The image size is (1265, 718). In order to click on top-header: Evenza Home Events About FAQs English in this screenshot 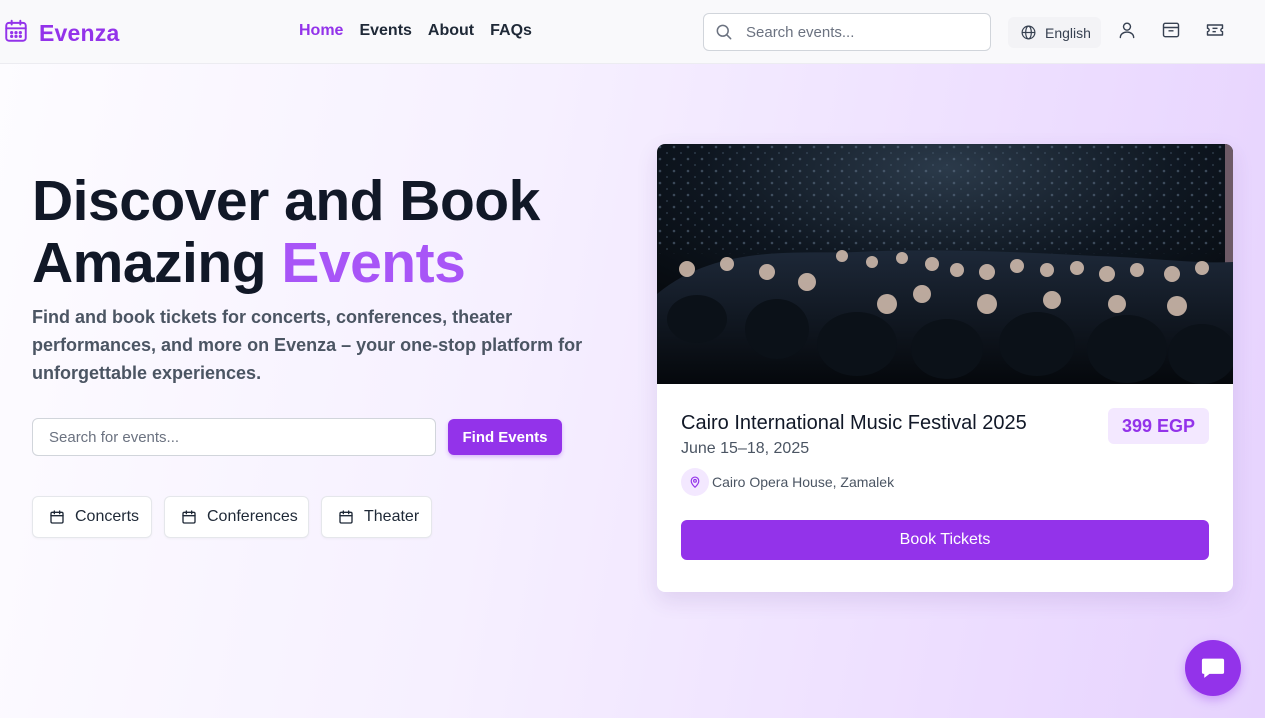, I will do `click(632, 32)`.